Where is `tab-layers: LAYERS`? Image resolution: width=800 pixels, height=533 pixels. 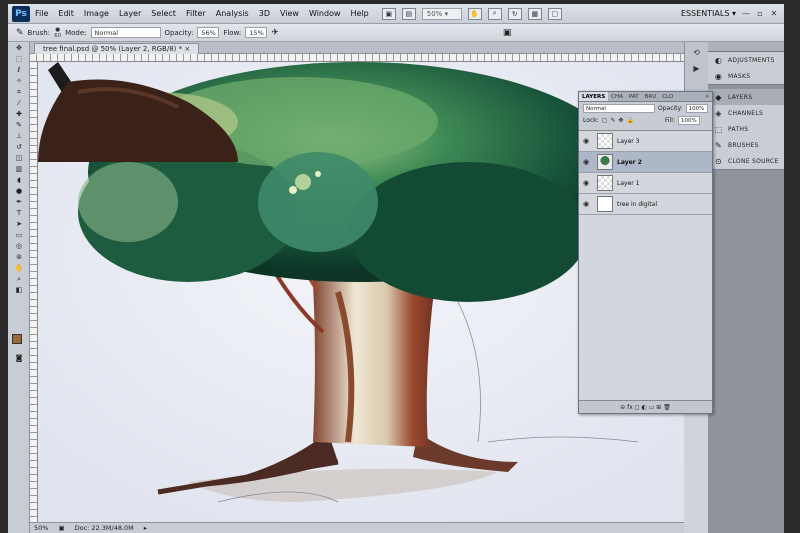
tab-layers: LAYERS is located at coordinates (594, 96).